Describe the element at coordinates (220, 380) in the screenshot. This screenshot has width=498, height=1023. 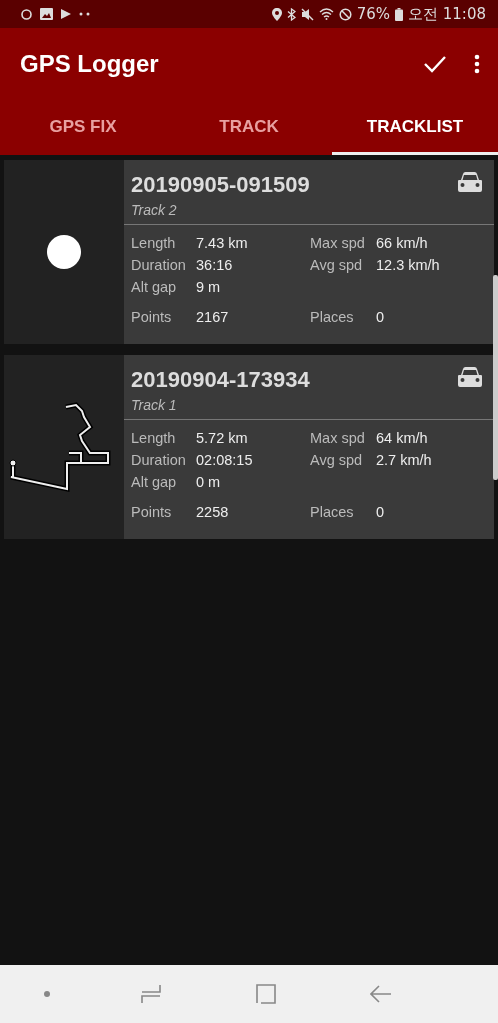
I see `track-name: 20190904-173934` at that location.